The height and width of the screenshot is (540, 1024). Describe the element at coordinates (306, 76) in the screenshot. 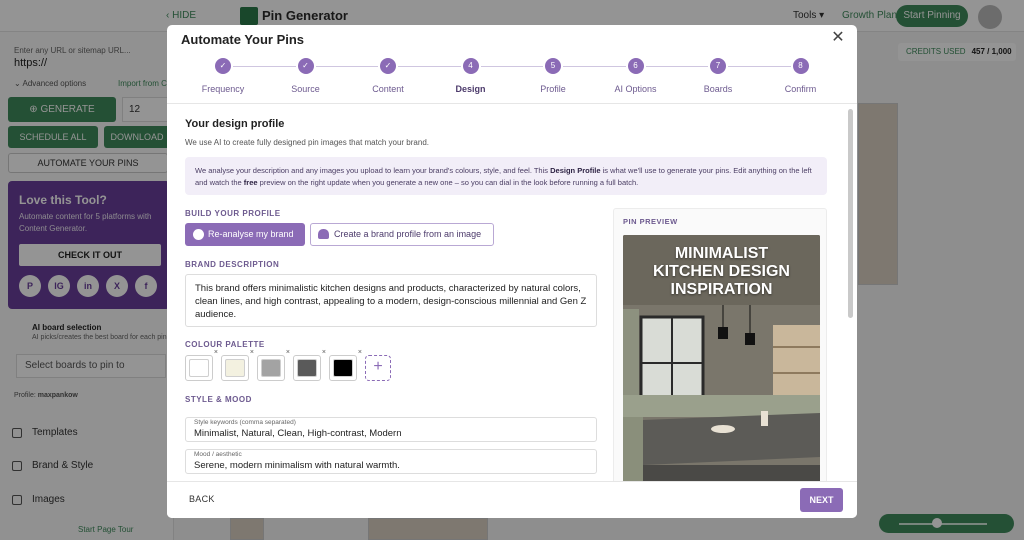

I see `step-source: ✓ Source` at that location.